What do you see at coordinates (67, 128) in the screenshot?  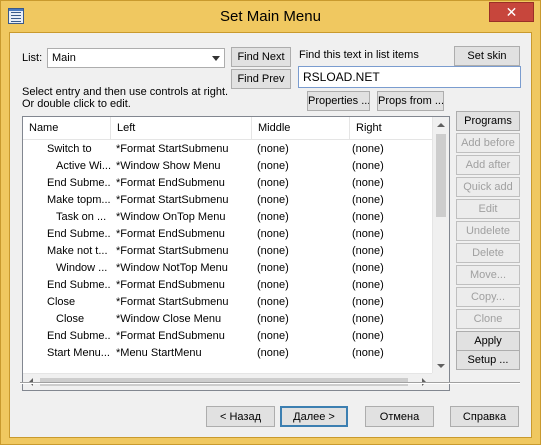 I see `column-header-name: Name` at bounding box center [67, 128].